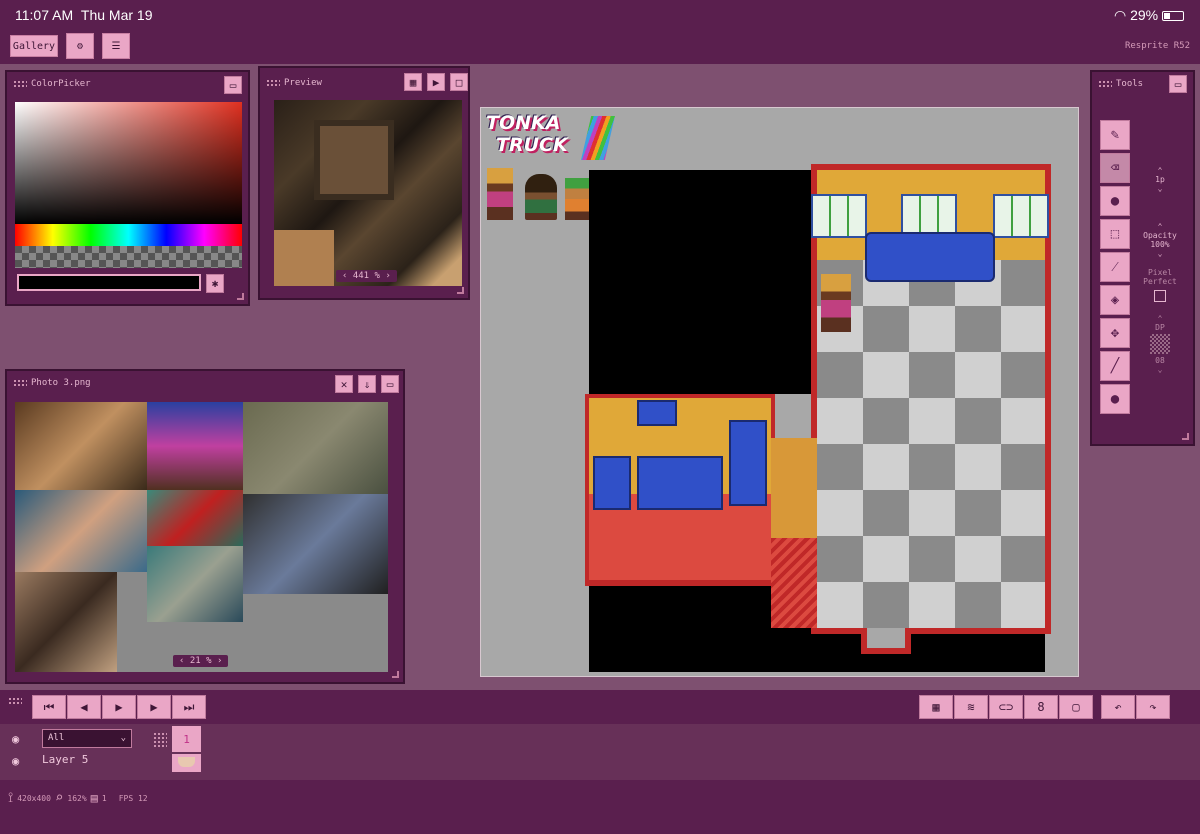  What do you see at coordinates (794, 583) in the screenshot?
I see `stairs-steps` at bounding box center [794, 583].